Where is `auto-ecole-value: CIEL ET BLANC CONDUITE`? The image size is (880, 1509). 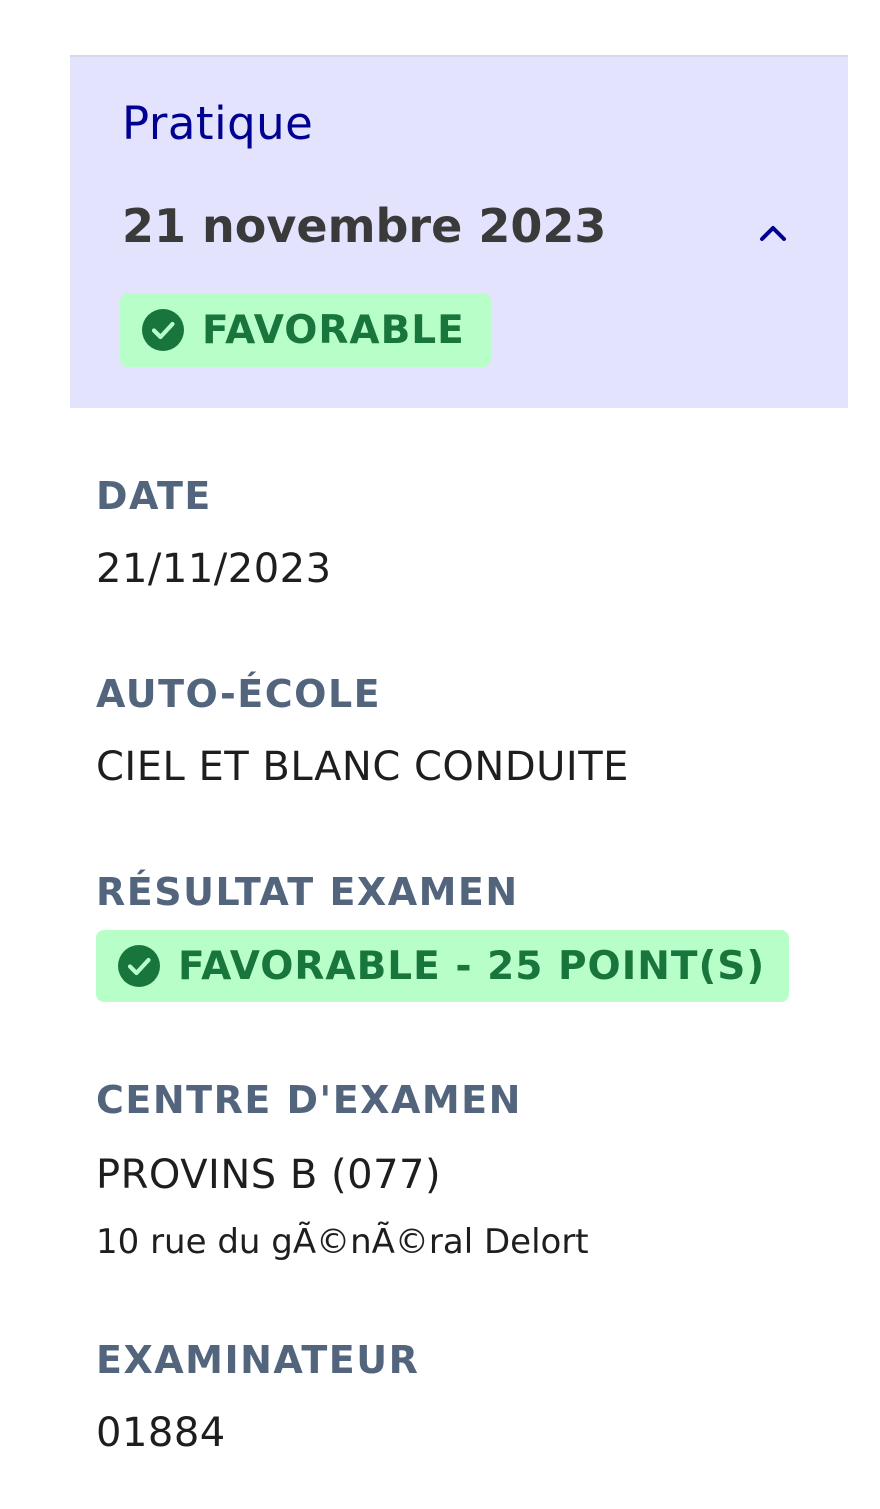
auto-ecole-value: CIEL ET BLANC CONDUITE is located at coordinates (362, 767).